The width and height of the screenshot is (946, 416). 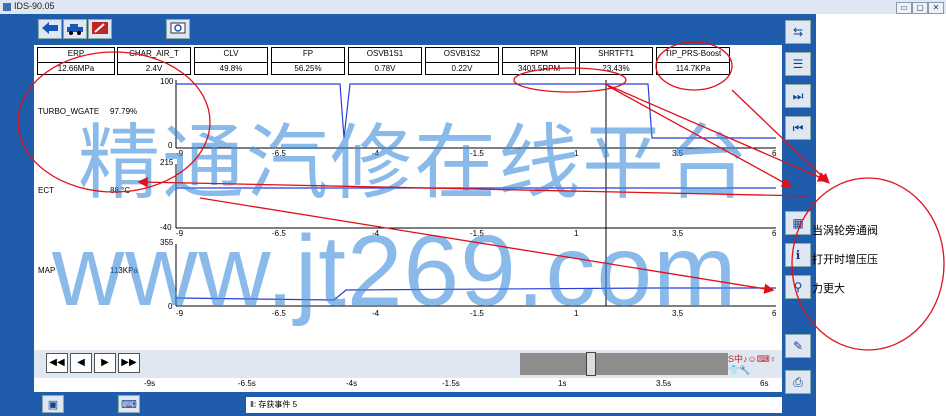 I want to click on highlight-turbo, so click(x=114, y=122).